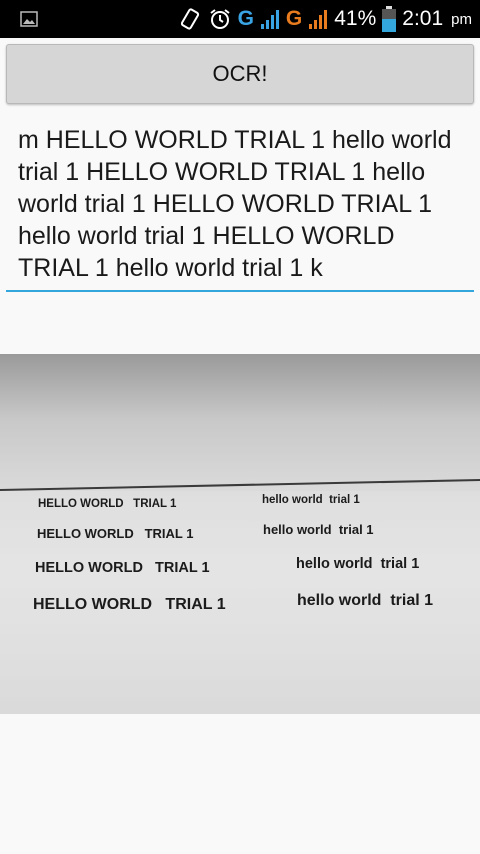  I want to click on photo-row-4-left: HELLO WORLD TRIAL 1, so click(129, 604).